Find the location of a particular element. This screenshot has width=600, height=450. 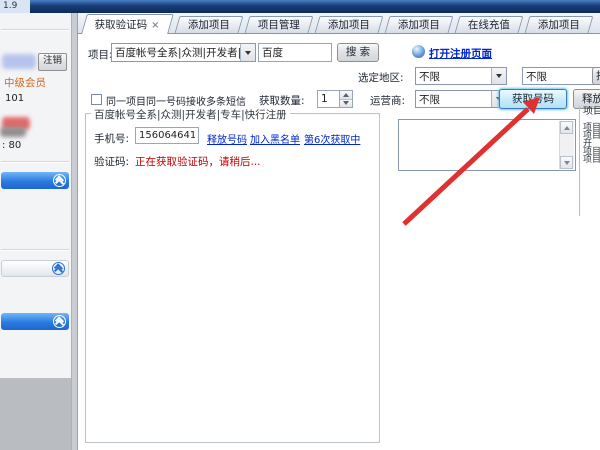

fetch-count-link: 第6次获取中 is located at coordinates (332, 138).